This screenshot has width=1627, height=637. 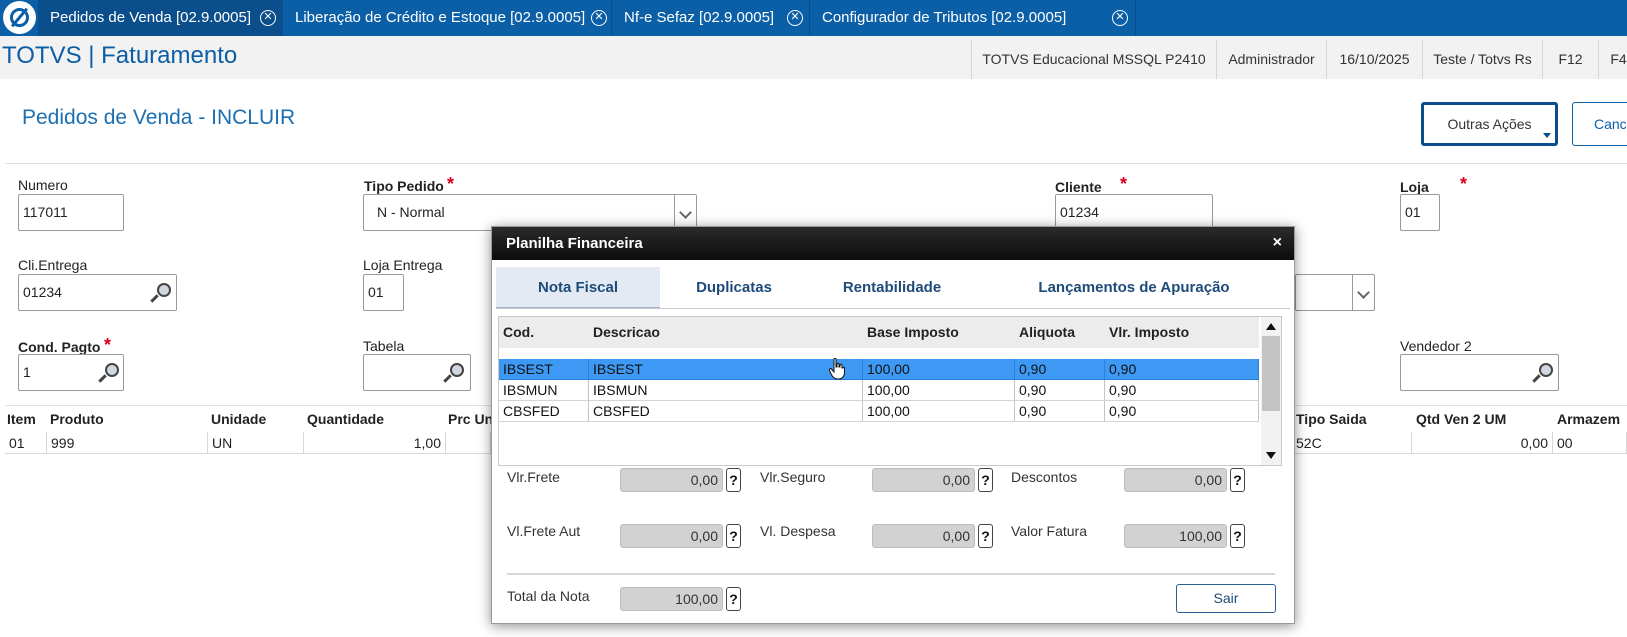 I want to click on dropdown-caret-icon, so click(x=1547, y=135).